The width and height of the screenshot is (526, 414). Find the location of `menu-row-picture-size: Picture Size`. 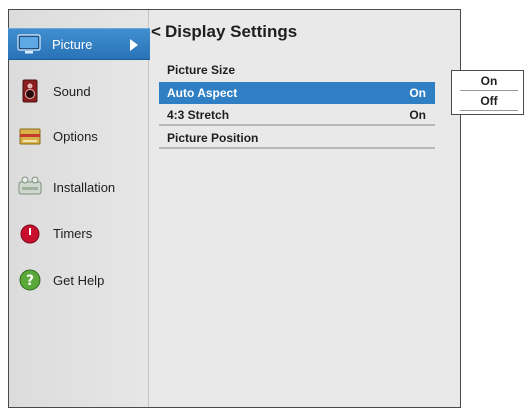

menu-row-picture-size: Picture Size is located at coordinates (297, 70).